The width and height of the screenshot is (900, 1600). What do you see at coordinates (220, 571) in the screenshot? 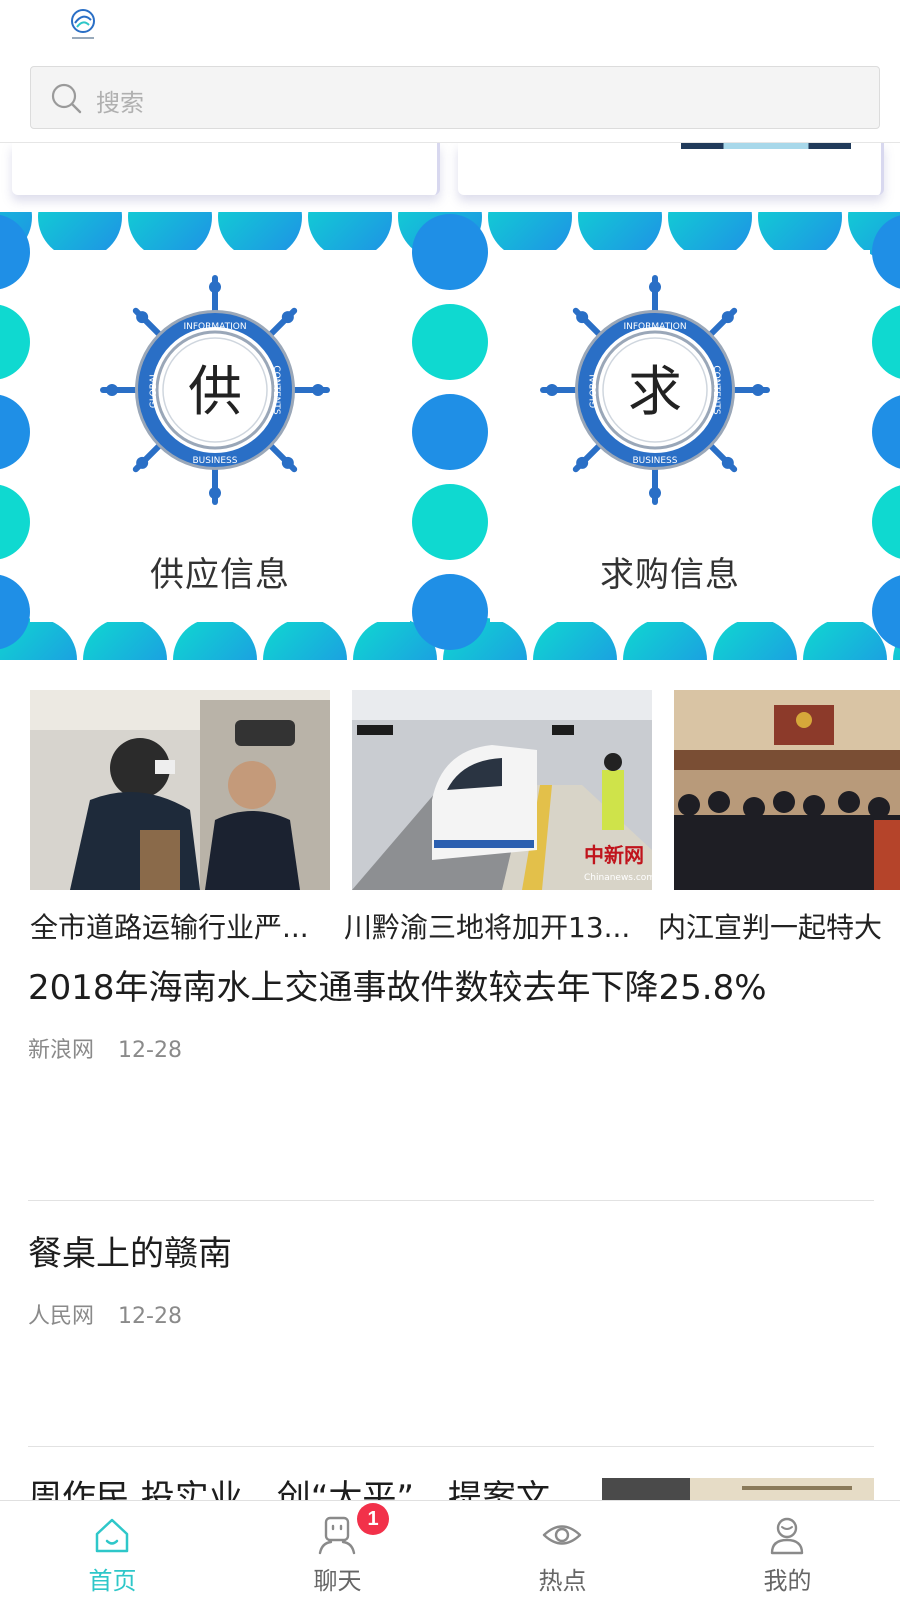
I see `supply-info-label: 供应信息` at bounding box center [220, 571].